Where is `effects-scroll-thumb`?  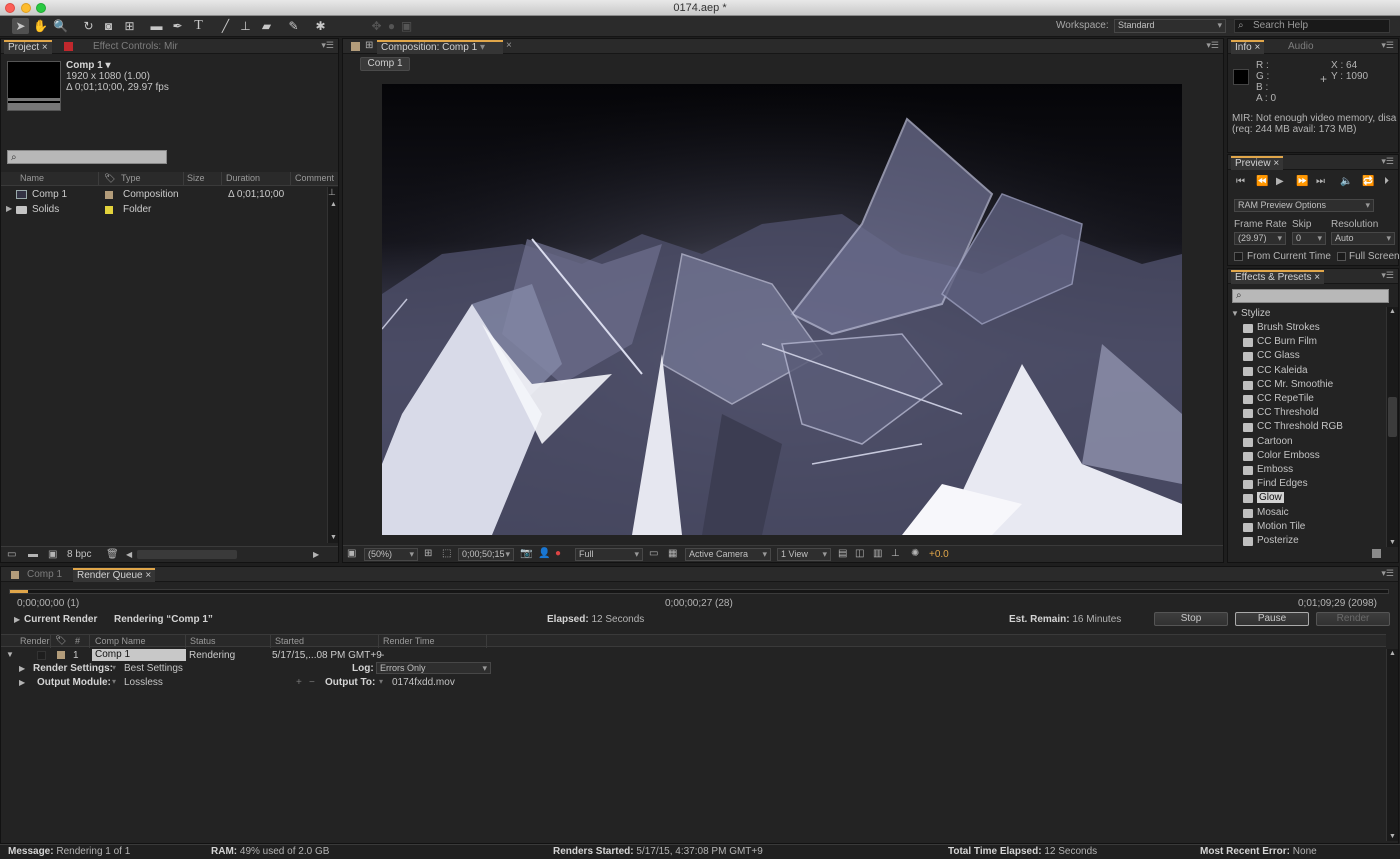
effects-scroll-thumb is located at coordinates (1392, 417).